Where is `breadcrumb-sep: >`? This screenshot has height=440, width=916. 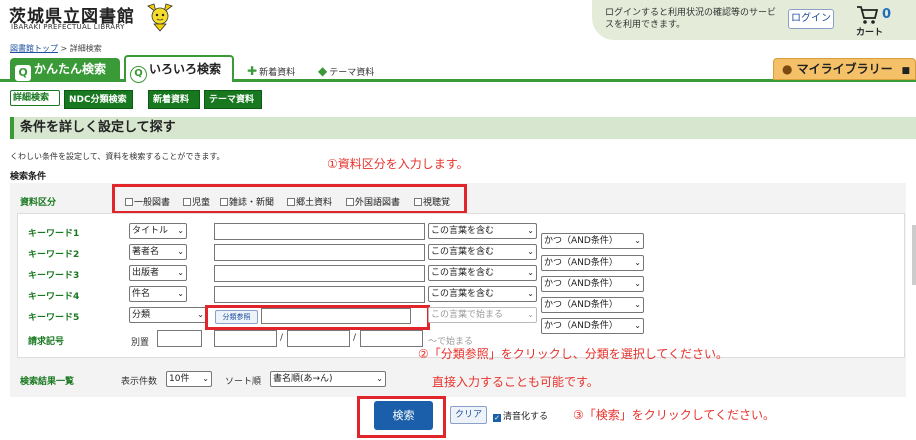
breadcrumb-sep: > is located at coordinates (64, 48).